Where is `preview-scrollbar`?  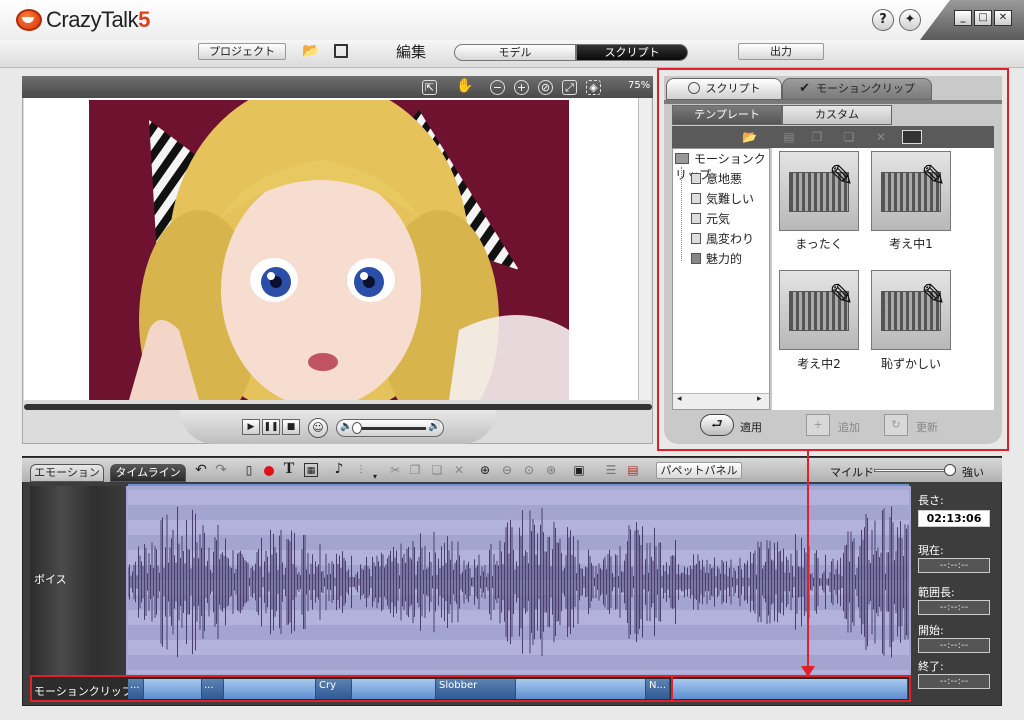
preview-scrollbar is located at coordinates (644, 249).